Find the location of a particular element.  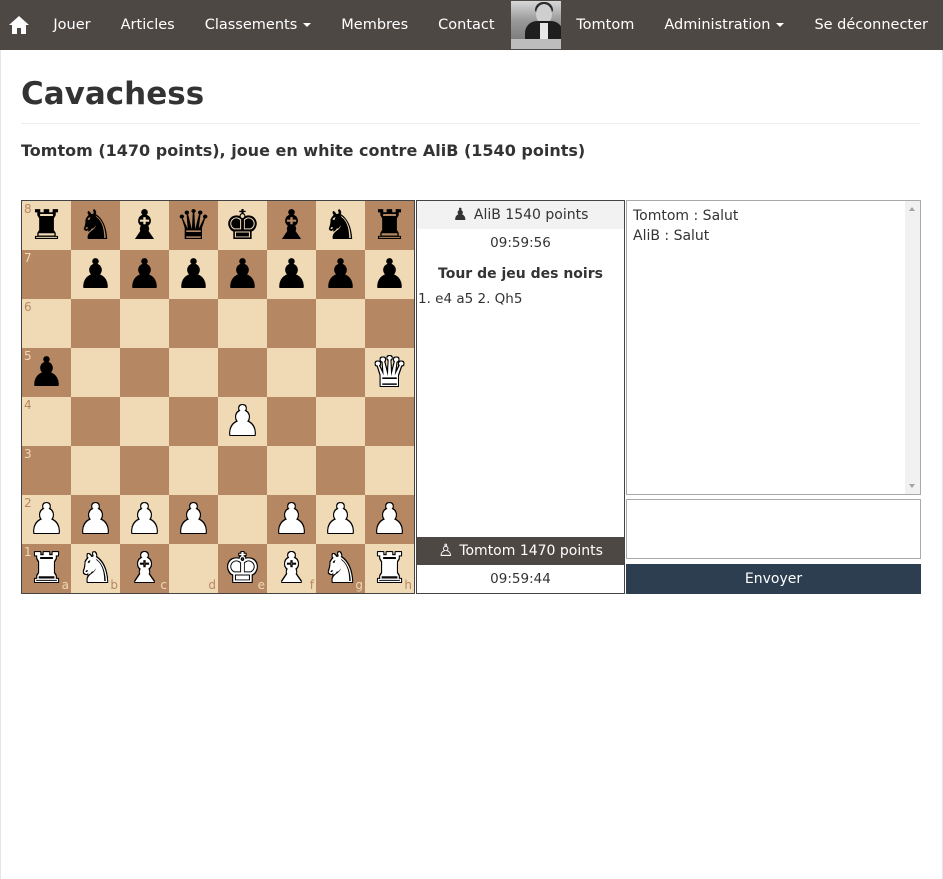

square-b3 is located at coordinates (95, 470).